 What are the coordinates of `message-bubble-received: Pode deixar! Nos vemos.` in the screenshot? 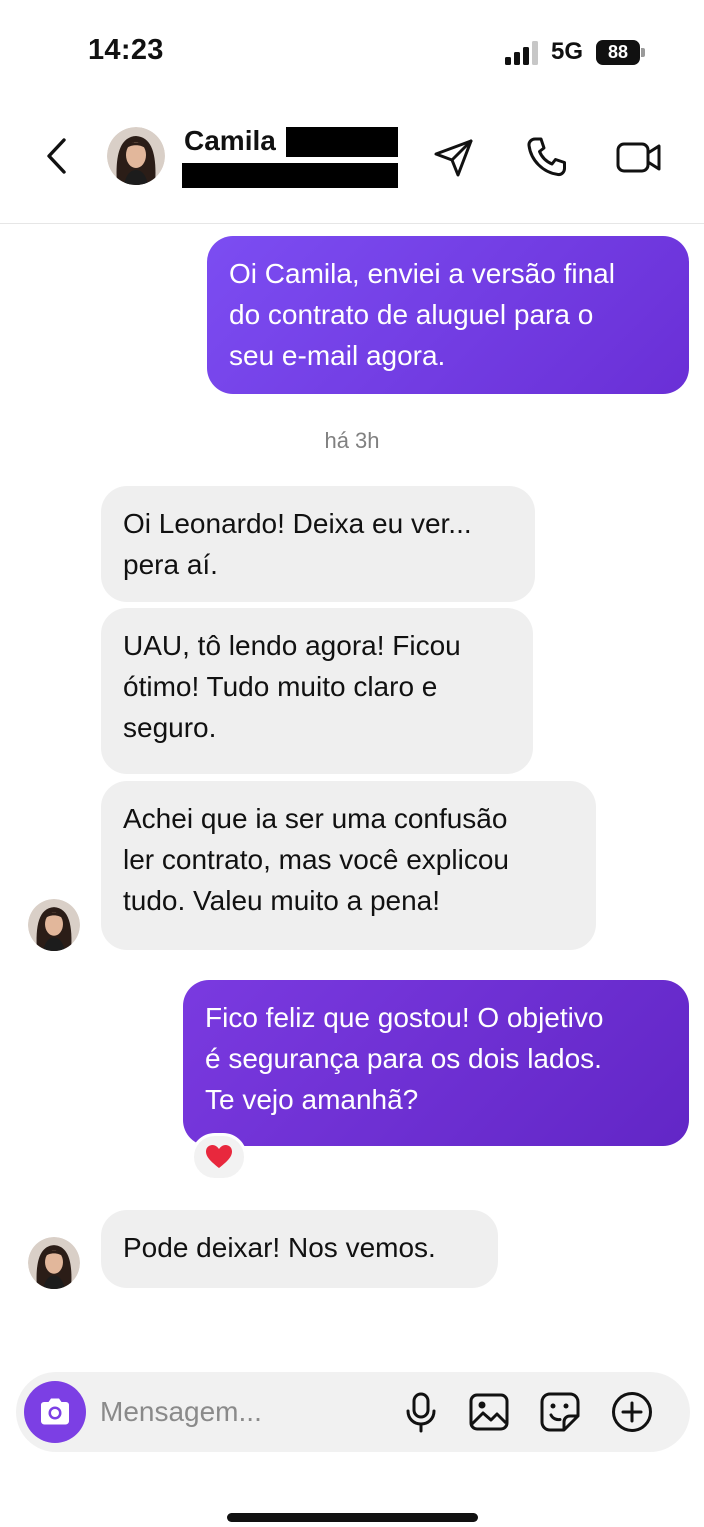 It's located at (299, 1249).